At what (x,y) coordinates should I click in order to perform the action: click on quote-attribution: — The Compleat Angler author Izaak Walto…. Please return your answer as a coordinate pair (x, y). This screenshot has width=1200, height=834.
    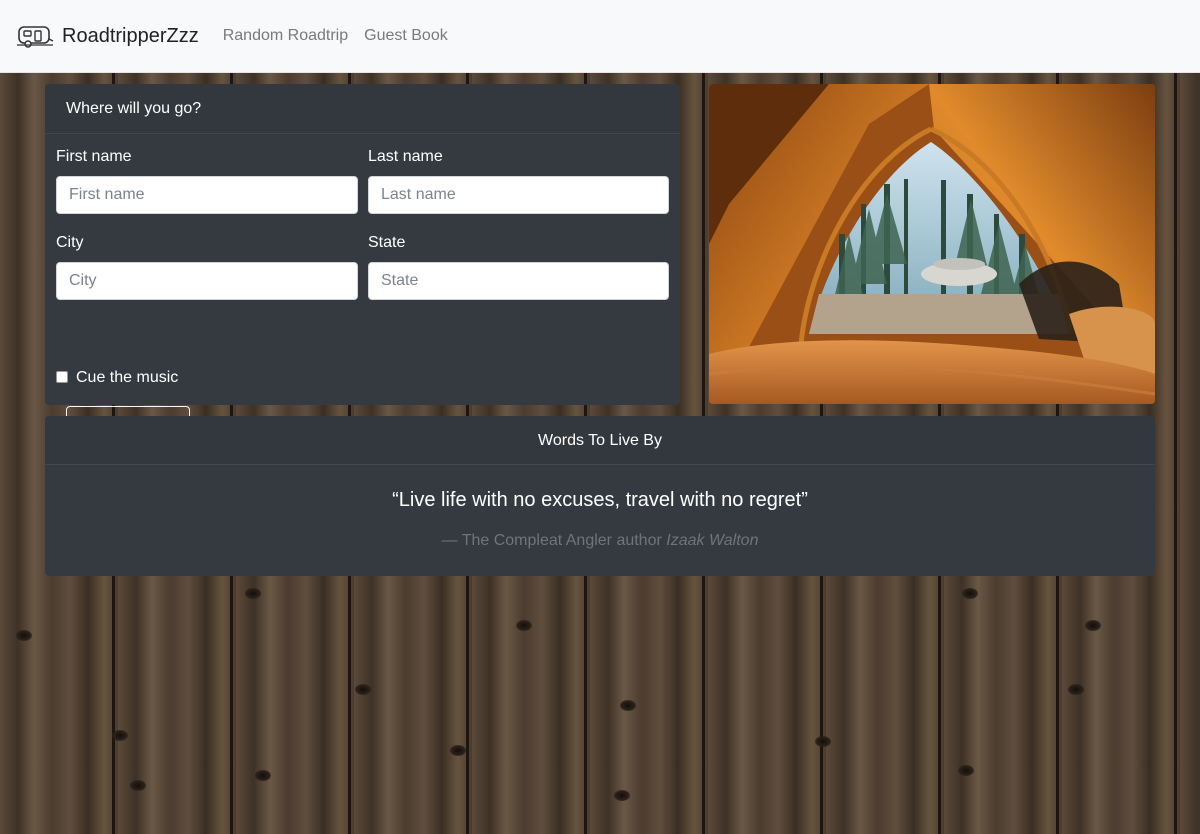
    Looking at the image, I should click on (600, 541).